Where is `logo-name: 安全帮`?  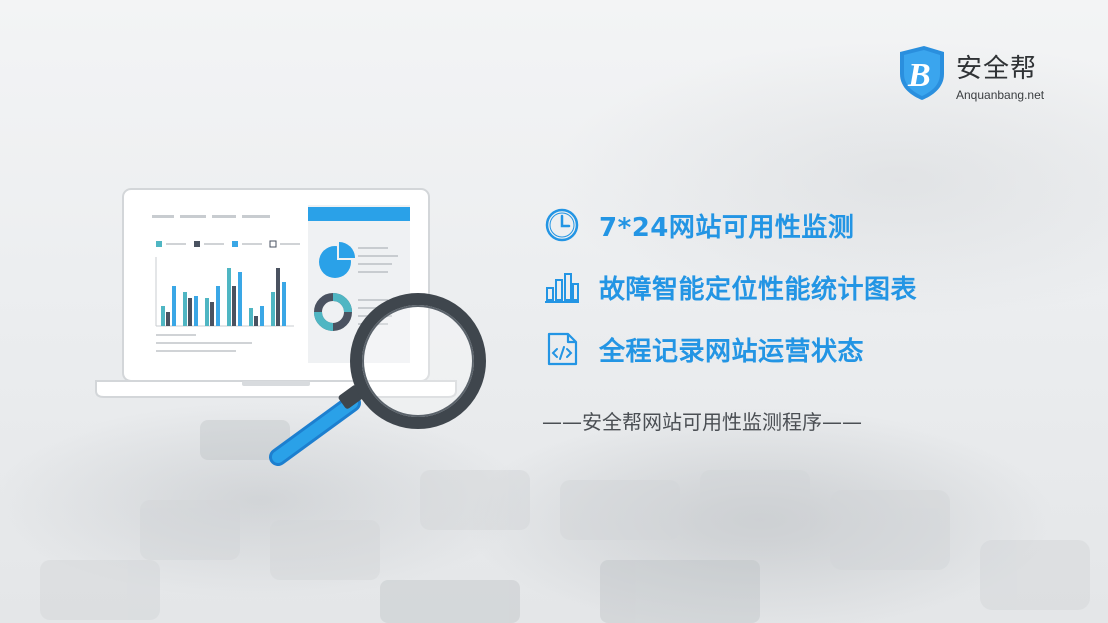
logo-name: 安全帮 is located at coordinates (997, 69).